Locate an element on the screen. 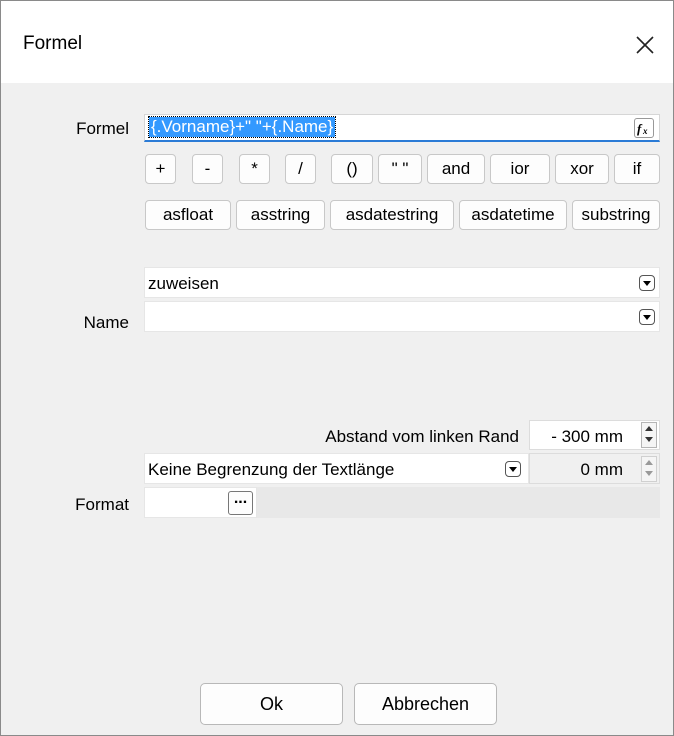  op-parentheses-button: () is located at coordinates (352, 169).